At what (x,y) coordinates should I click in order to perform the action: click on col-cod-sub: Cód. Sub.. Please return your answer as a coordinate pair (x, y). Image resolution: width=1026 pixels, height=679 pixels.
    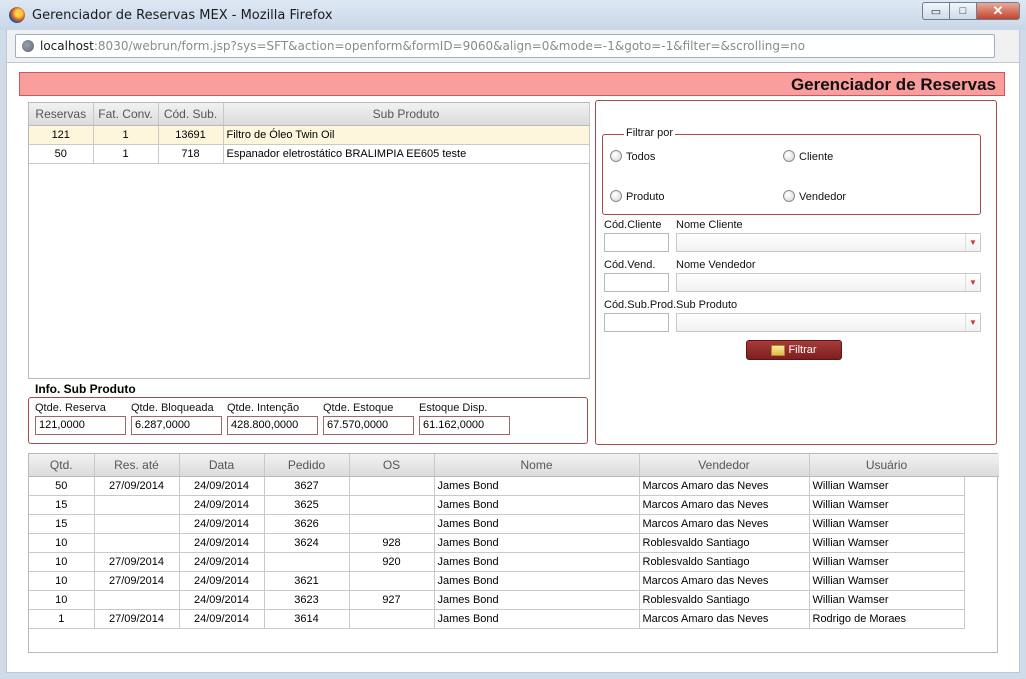
    Looking at the image, I should click on (191, 114).